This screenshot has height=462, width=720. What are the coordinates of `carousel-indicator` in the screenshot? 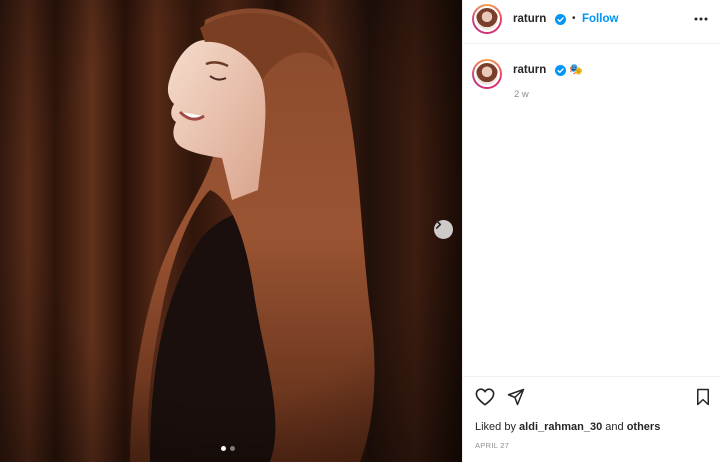 It's located at (228, 448).